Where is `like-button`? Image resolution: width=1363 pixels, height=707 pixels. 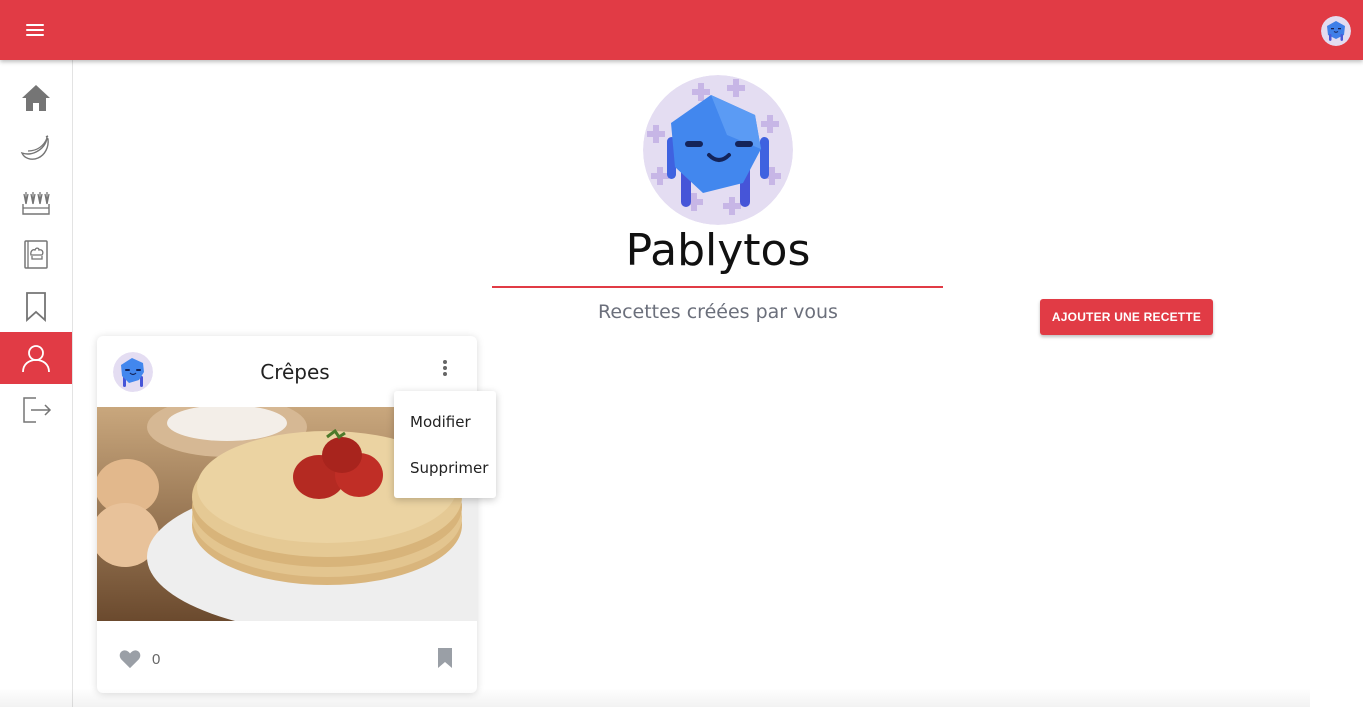 like-button is located at coordinates (130, 659).